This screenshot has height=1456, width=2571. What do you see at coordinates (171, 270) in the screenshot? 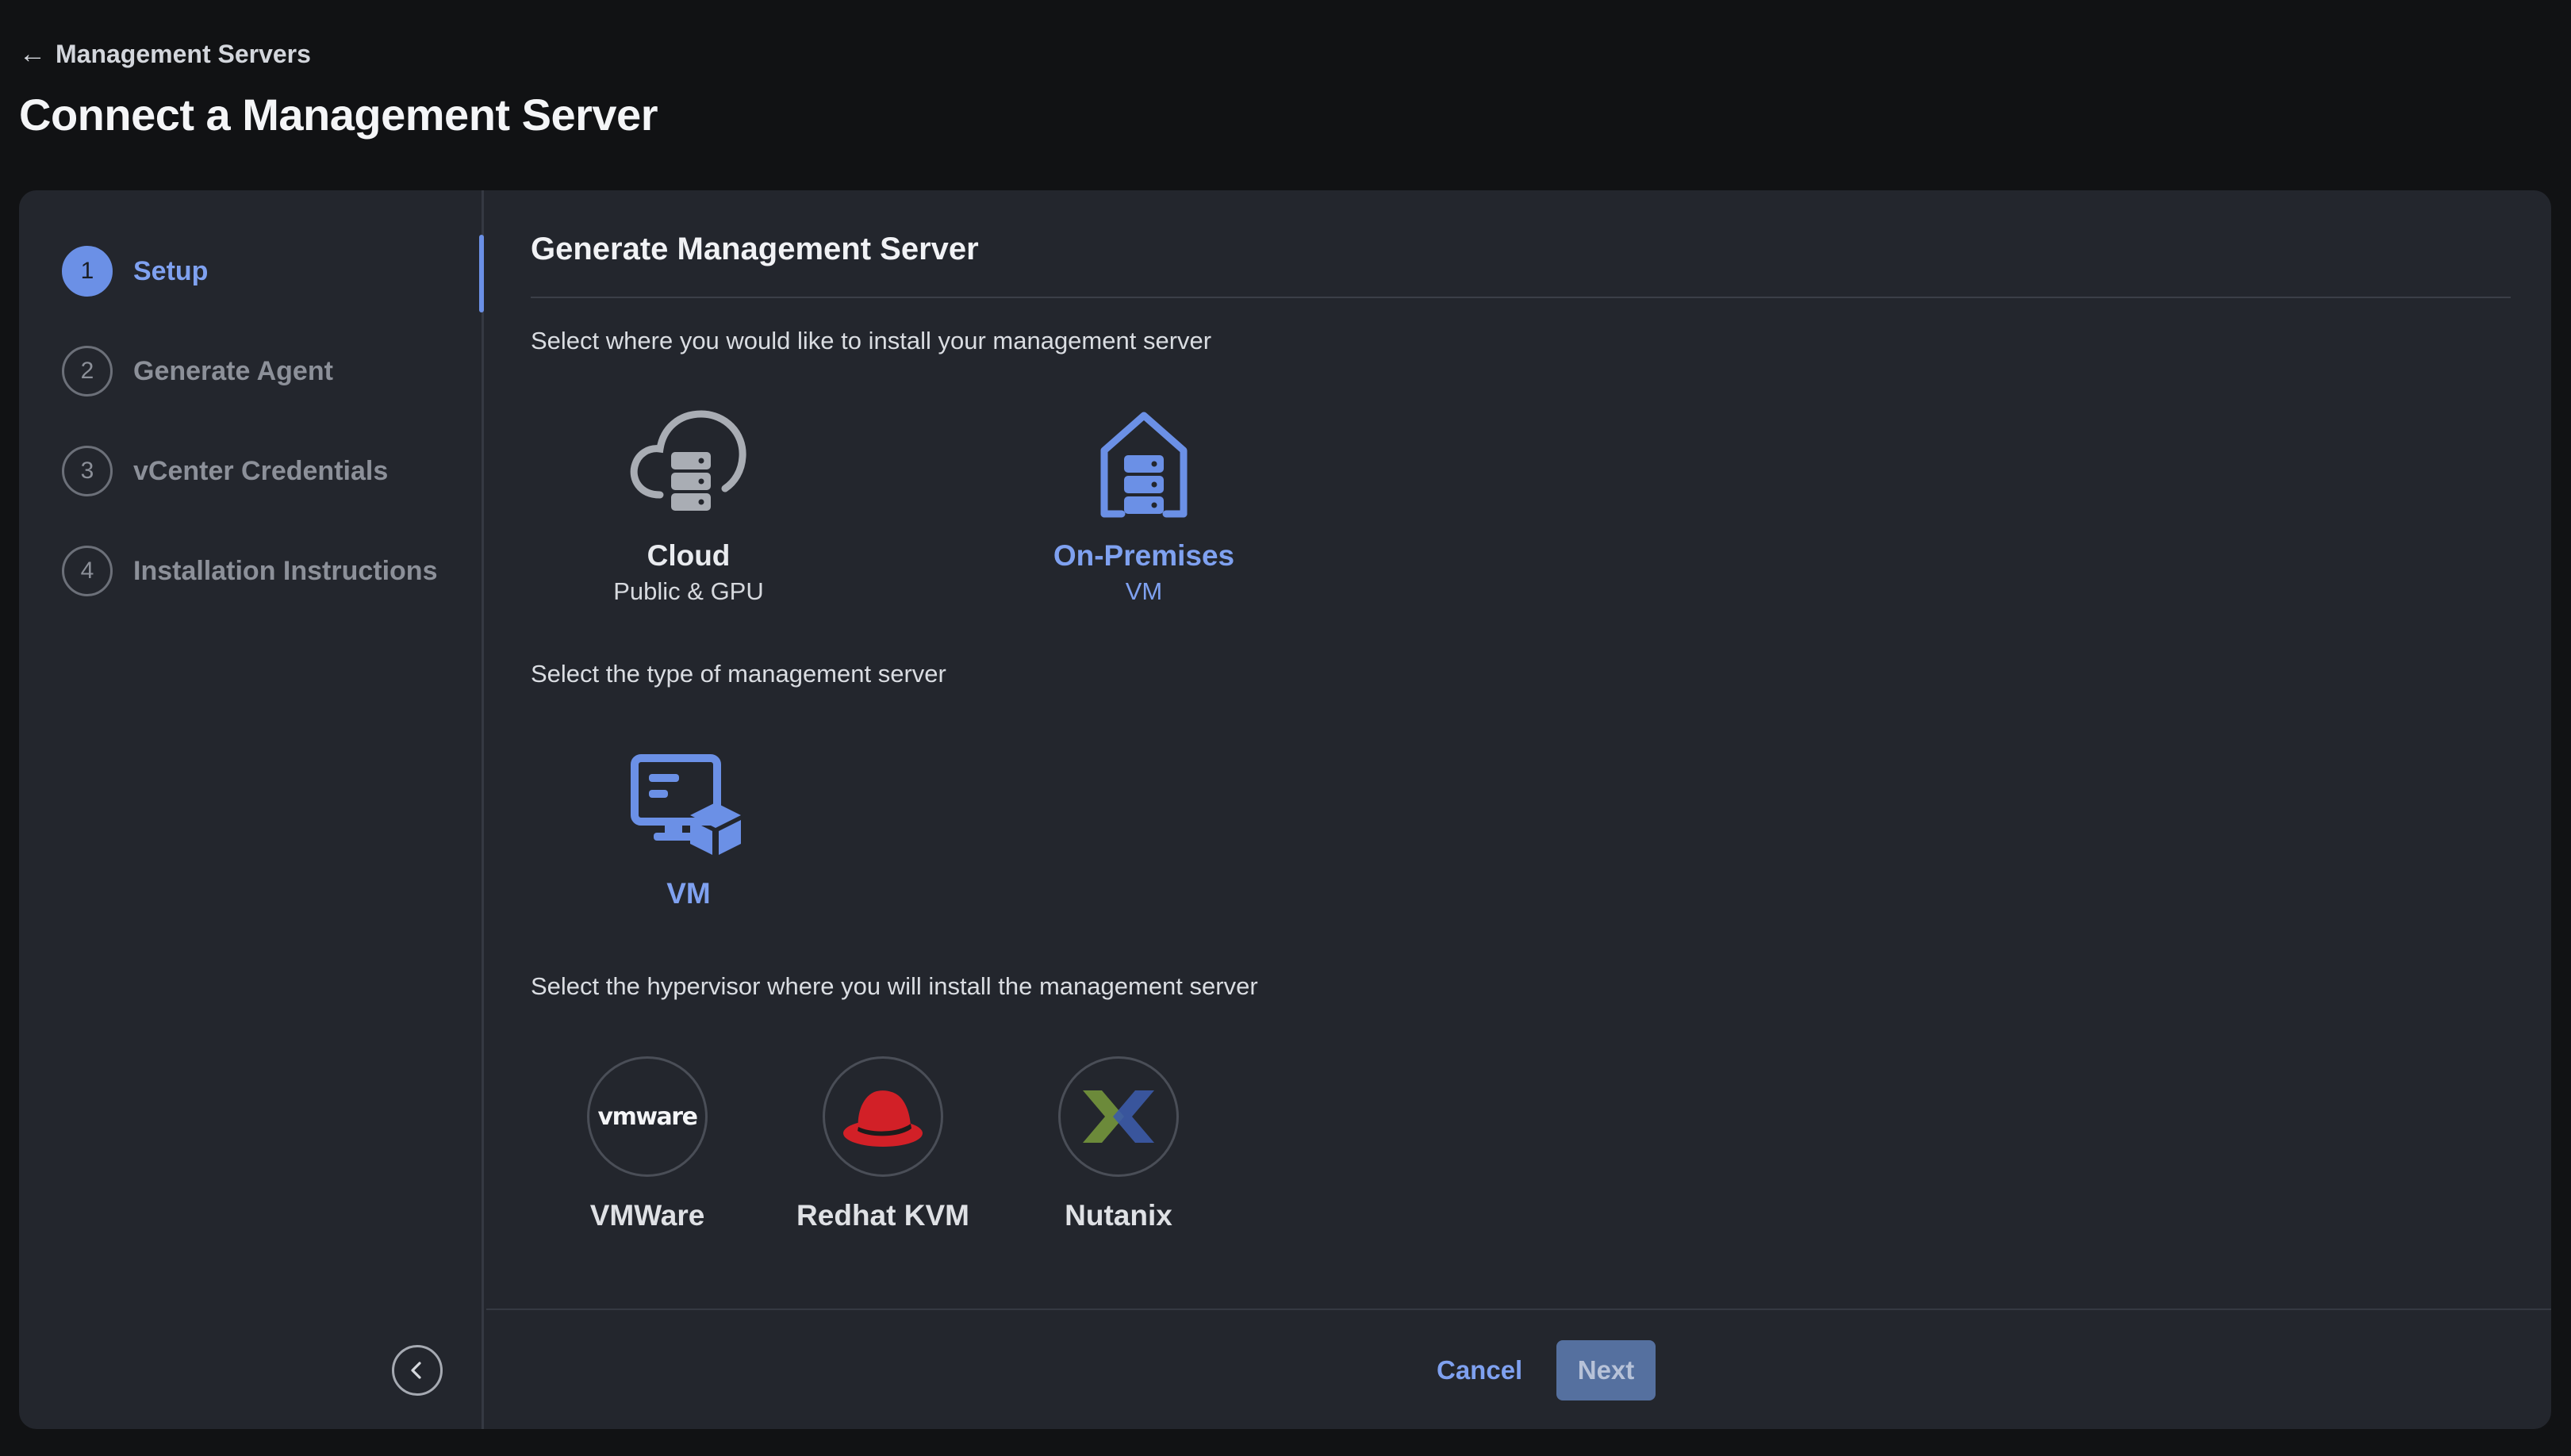
I see `step-label: Setup` at bounding box center [171, 270].